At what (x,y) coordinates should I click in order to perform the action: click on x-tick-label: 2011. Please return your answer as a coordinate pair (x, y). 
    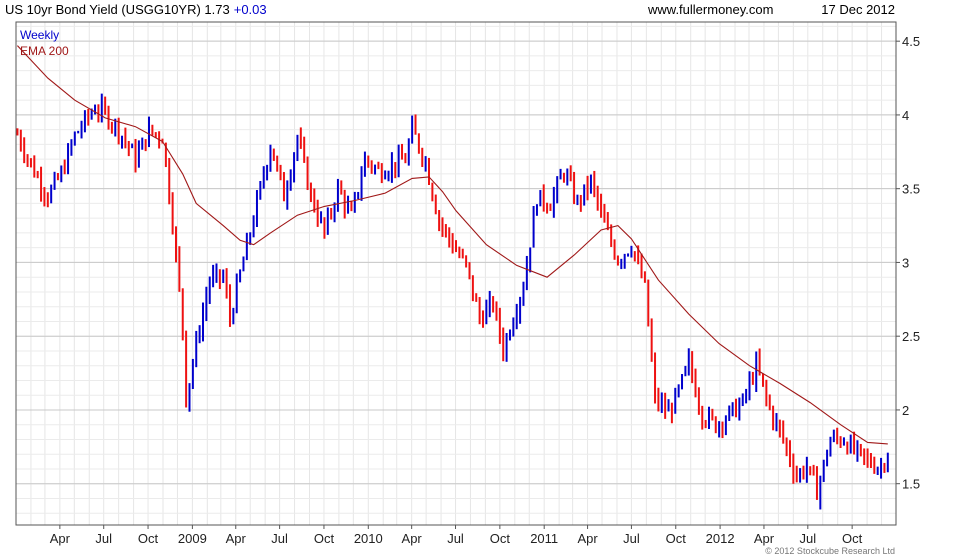
    Looking at the image, I should click on (544, 538).